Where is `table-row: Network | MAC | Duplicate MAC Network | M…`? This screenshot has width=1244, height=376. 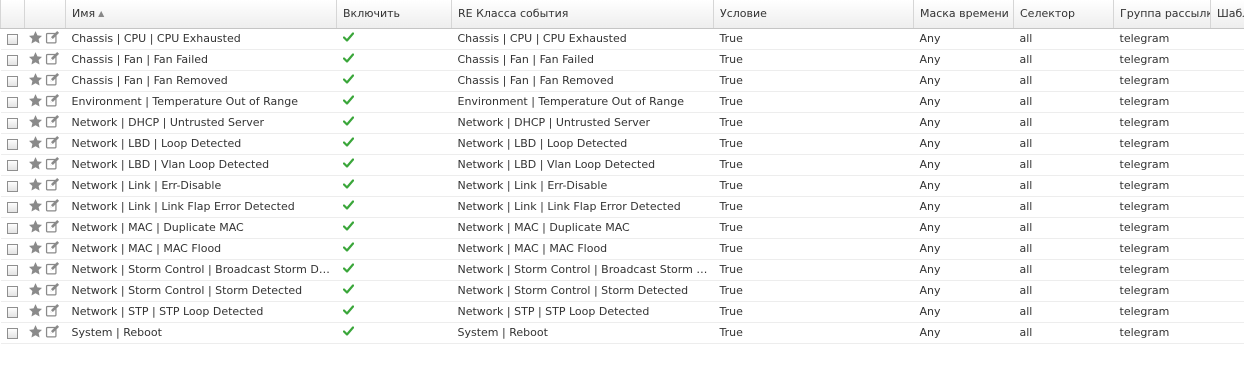
table-row: Network | MAC | Duplicate MAC Network | M… is located at coordinates (622, 228).